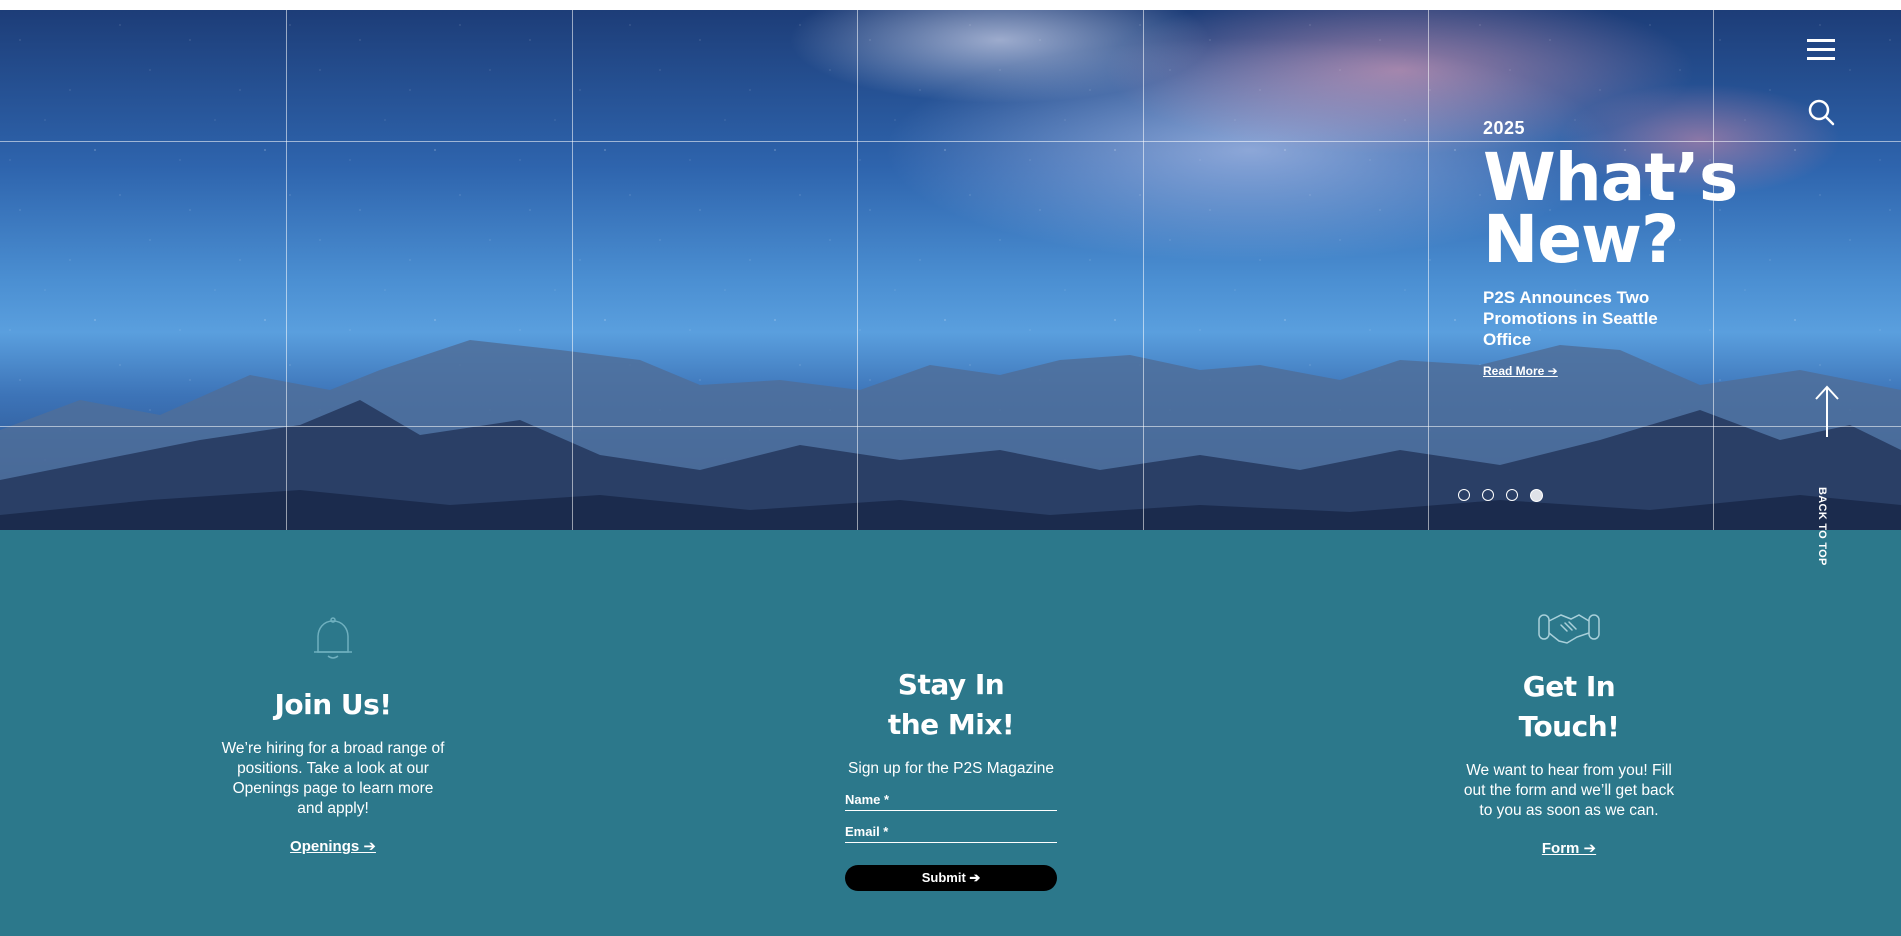 The image size is (1901, 936). Describe the element at coordinates (1822, 526) in the screenshot. I see `back-to-top-label: BACK TO TOP` at that location.